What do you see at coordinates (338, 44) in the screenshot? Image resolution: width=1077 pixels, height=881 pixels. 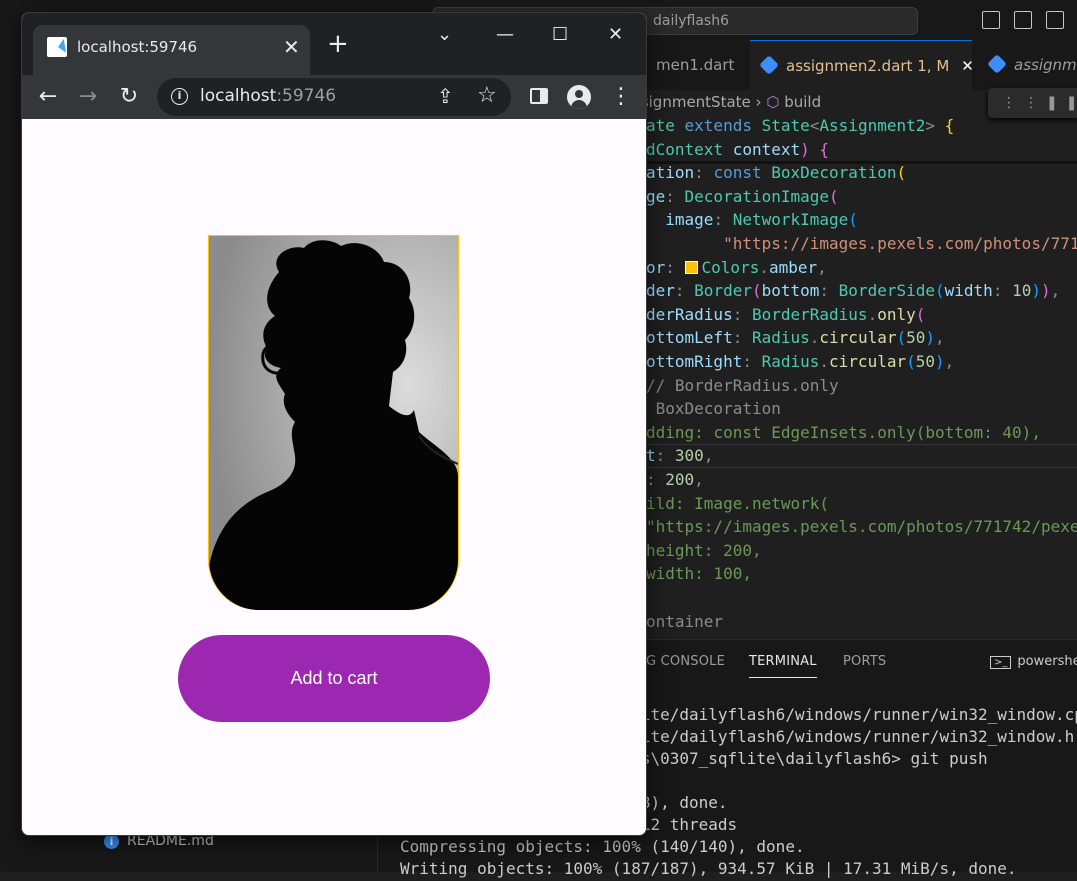 I see `new-tab-button: +` at bounding box center [338, 44].